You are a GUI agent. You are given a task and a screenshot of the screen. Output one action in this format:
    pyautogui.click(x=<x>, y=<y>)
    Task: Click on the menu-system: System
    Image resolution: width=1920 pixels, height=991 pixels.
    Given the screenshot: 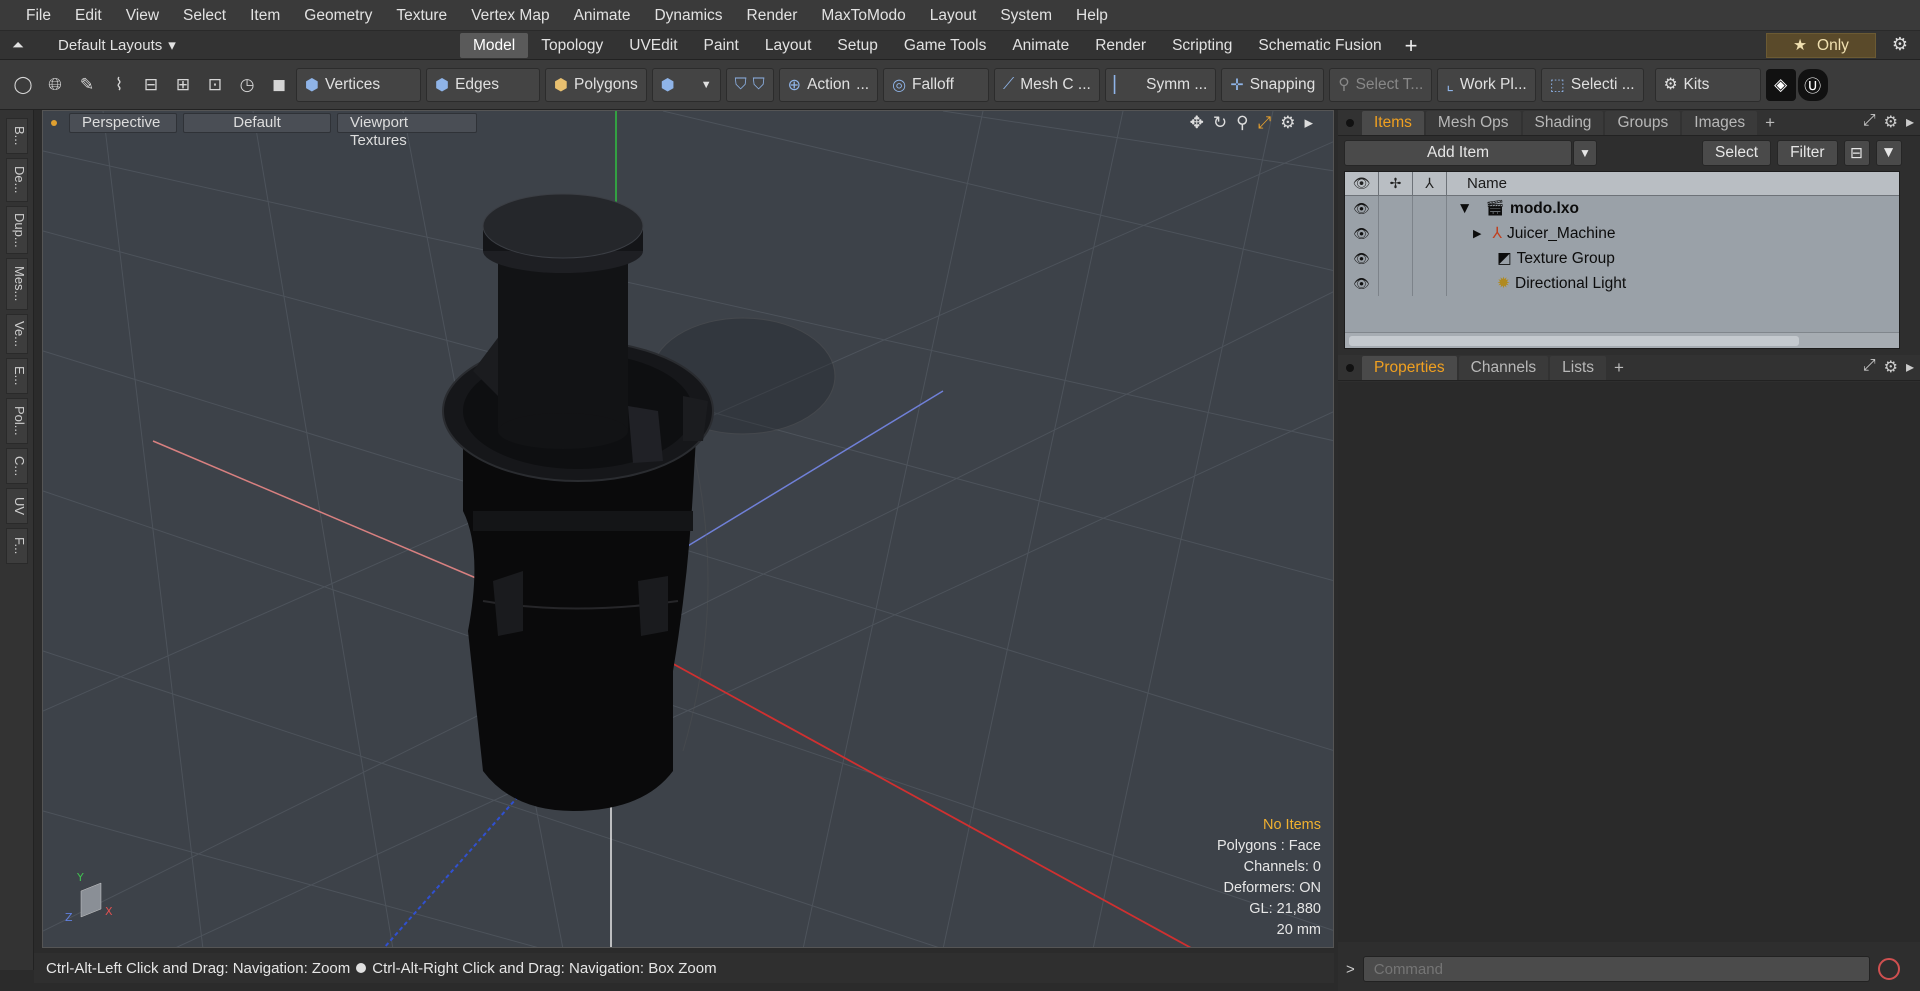 What is the action you would take?
    pyautogui.click(x=1026, y=15)
    